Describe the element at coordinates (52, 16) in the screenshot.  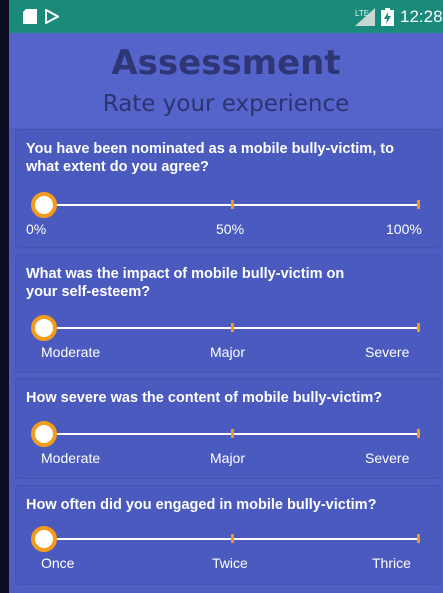
I see `play-store-icon` at that location.